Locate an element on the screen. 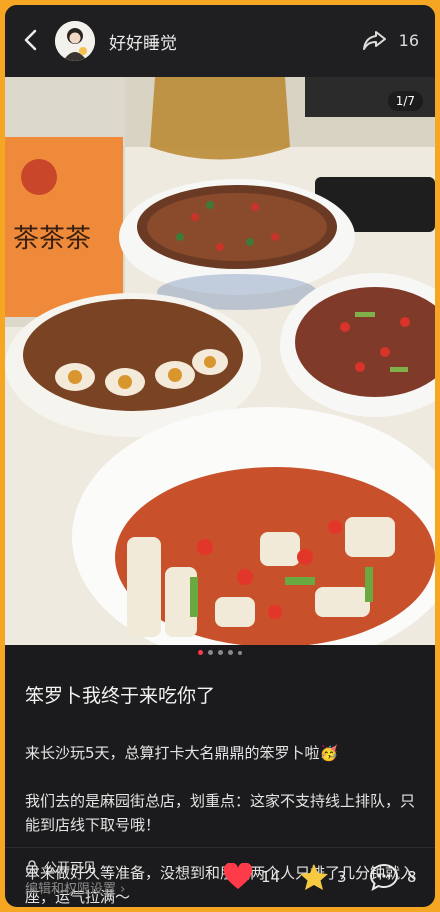 This screenshot has width=440, height=912. carousel-indicator is located at coordinates (220, 655).